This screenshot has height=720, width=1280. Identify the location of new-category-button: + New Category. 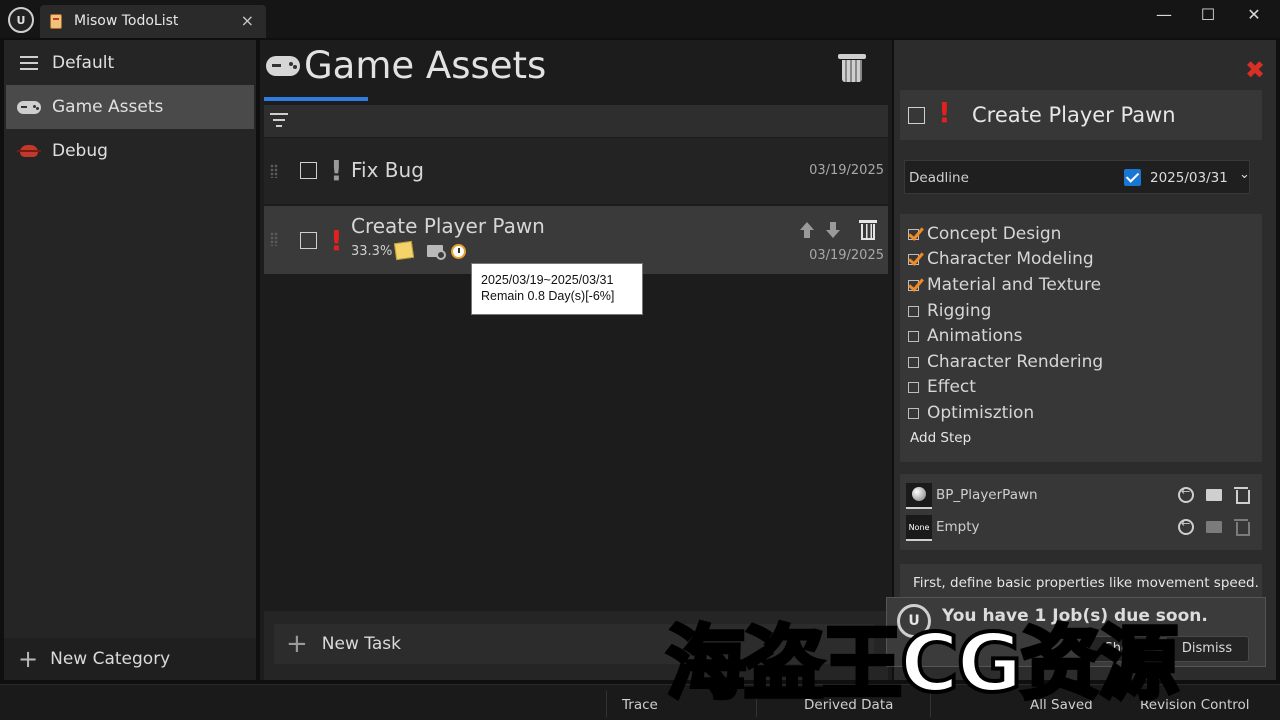
(130, 659).